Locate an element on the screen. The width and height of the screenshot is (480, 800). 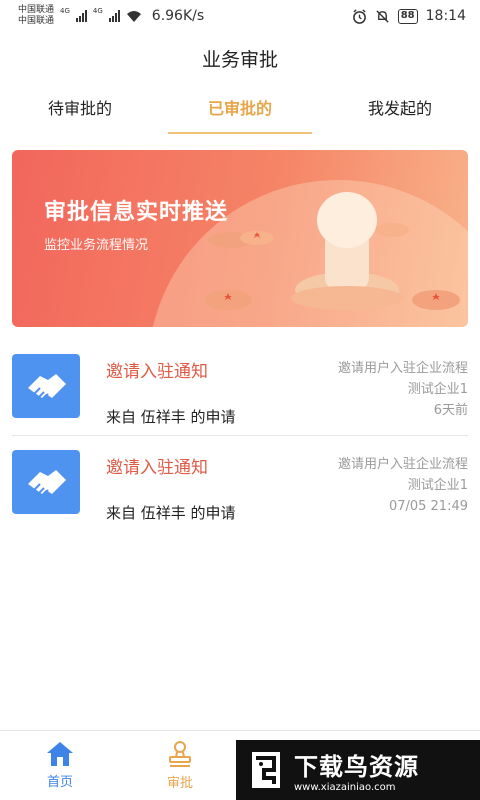
item-time: 07/05 21:49 is located at coordinates (428, 506).